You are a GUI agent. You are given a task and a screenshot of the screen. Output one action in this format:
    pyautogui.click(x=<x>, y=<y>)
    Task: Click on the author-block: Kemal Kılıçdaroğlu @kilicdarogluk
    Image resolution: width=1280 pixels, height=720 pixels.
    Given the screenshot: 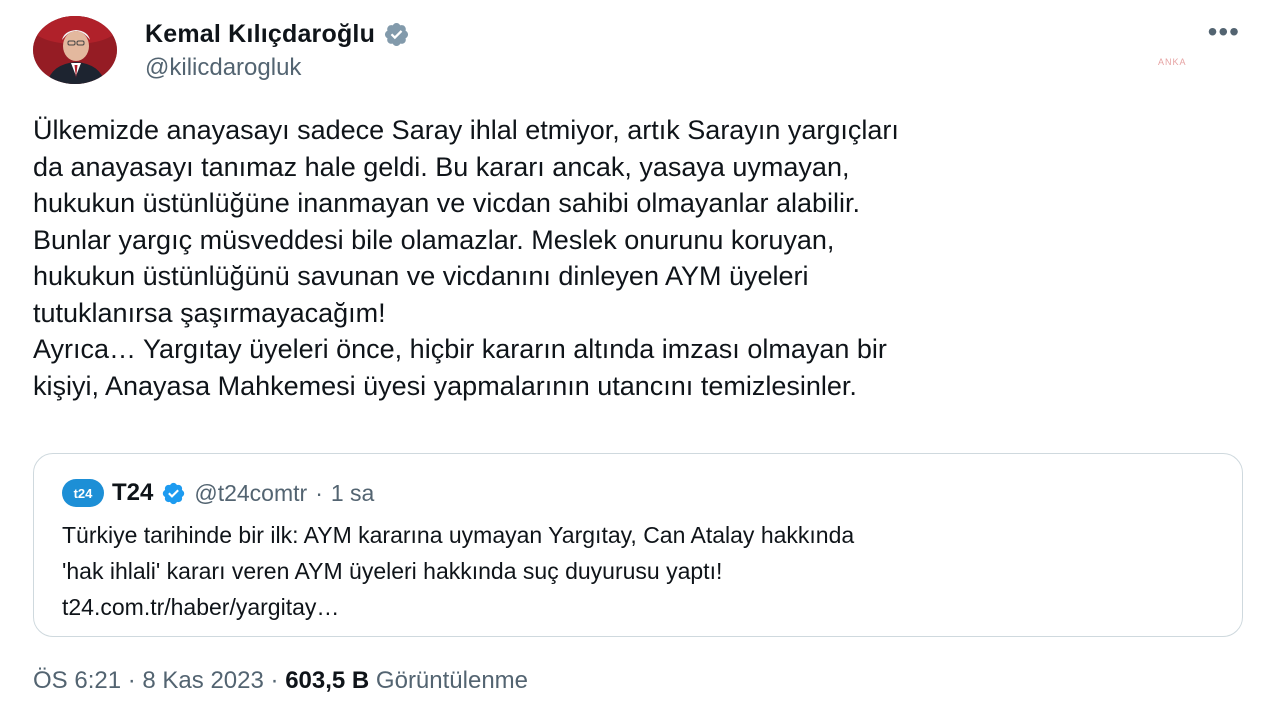 What is the action you would take?
    pyautogui.click(x=277, y=49)
    